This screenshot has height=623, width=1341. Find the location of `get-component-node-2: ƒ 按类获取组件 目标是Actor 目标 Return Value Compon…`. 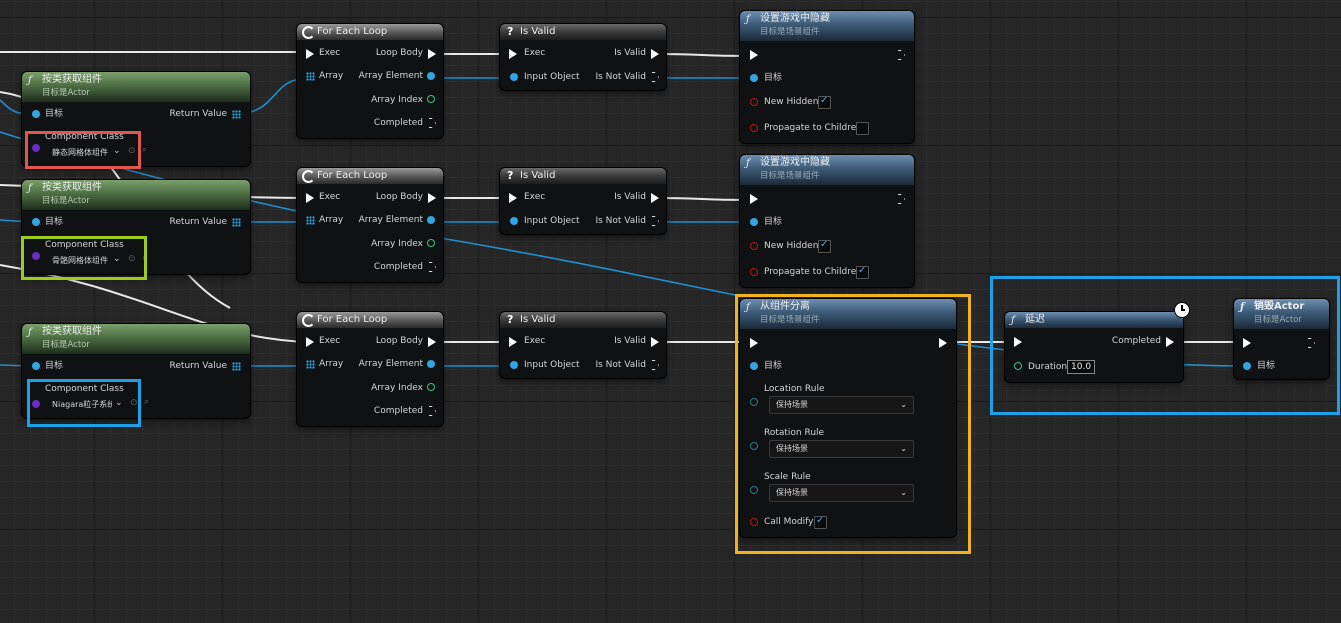

get-component-node-2: ƒ 按类获取组件 目标是Actor 目标 Return Value Compon… is located at coordinates (136, 227).